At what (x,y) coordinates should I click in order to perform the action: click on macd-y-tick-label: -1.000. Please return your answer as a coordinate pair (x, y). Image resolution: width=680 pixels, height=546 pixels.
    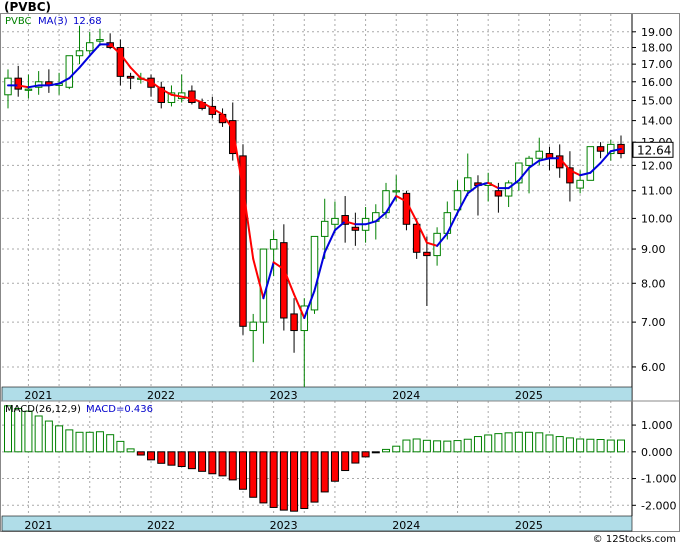
    Looking at the image, I should click on (658, 479).